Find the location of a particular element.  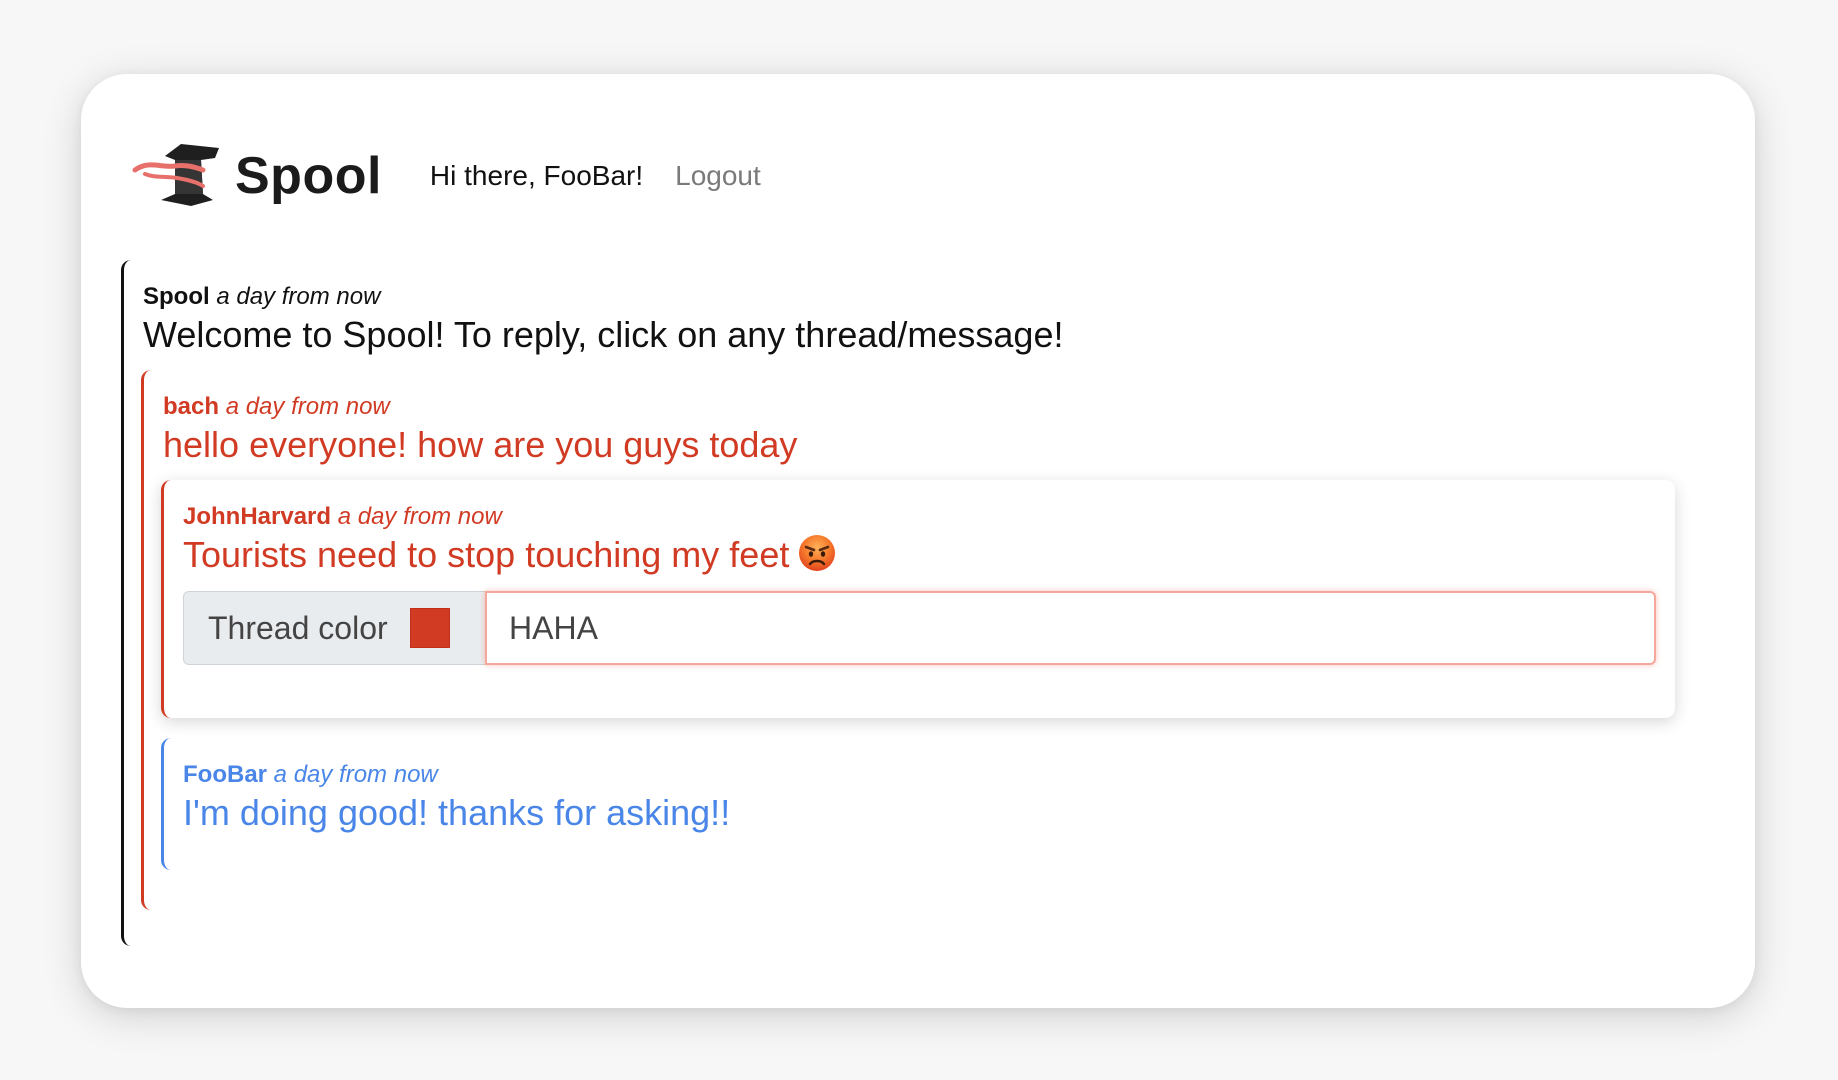

thread-message-row: Tourists need to stop touching my feet is located at coordinates (510, 555).